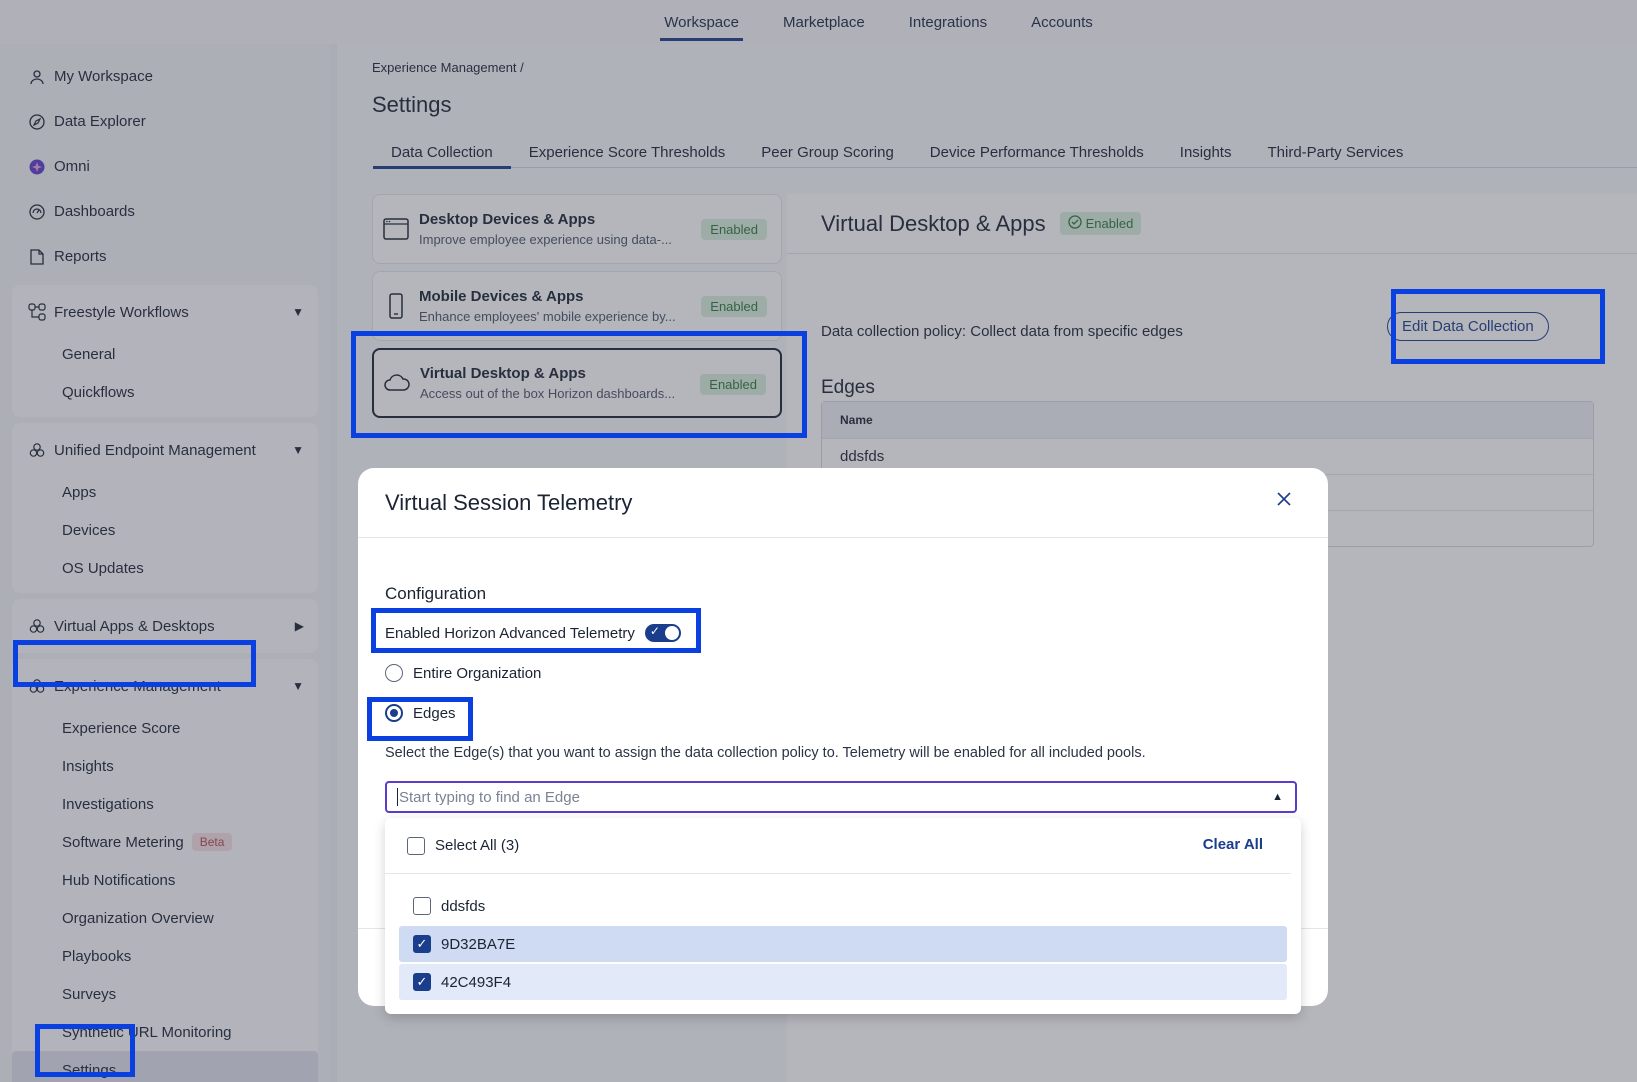 Image resolution: width=1637 pixels, height=1082 pixels. What do you see at coordinates (477, 673) in the screenshot?
I see `radio-label: Entire Organization` at bounding box center [477, 673].